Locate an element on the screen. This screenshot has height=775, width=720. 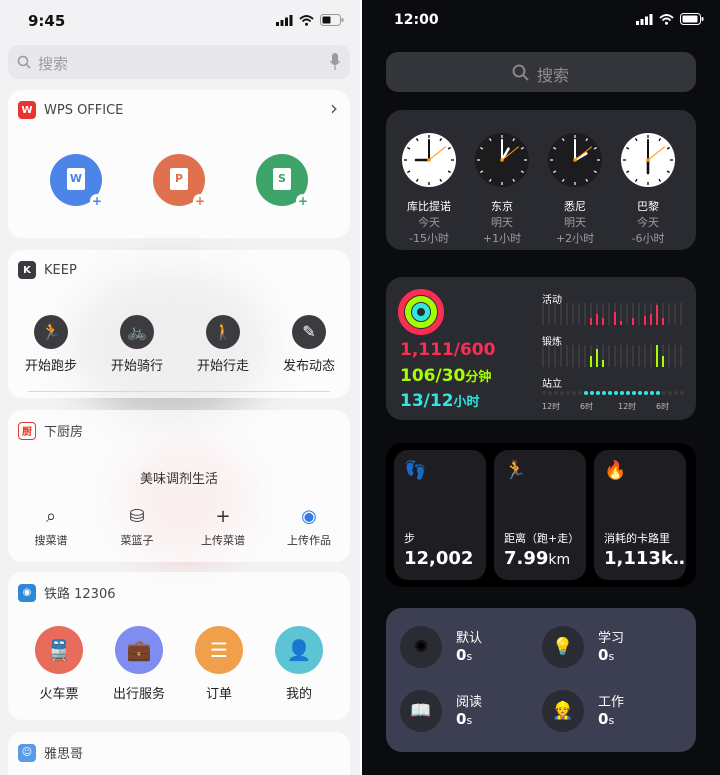
focus-widget: ✺ 默认 0s 💡 学习 0s 📖 阅读 0s 👷 工作 0s is located at coordinates (541, 680).